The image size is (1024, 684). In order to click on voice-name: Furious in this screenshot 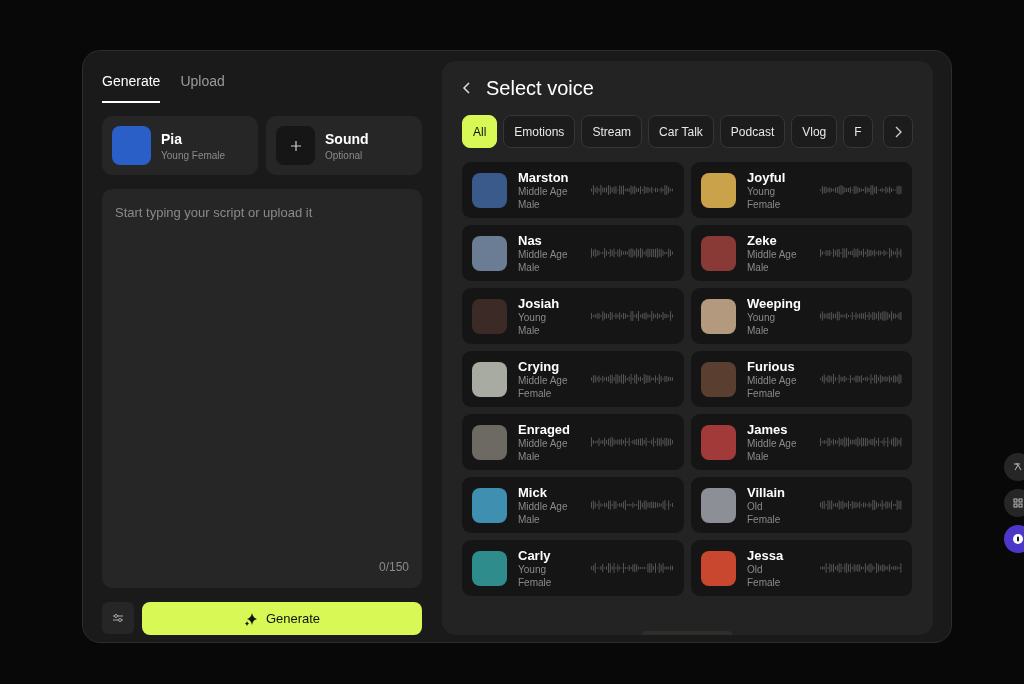, I will do `click(771, 366)`.